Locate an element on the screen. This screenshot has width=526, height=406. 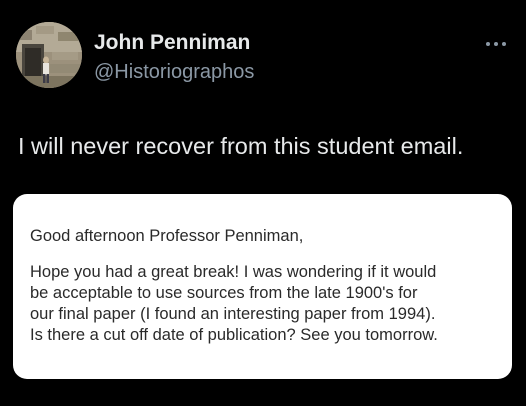
more-options-icon is located at coordinates (496, 44).